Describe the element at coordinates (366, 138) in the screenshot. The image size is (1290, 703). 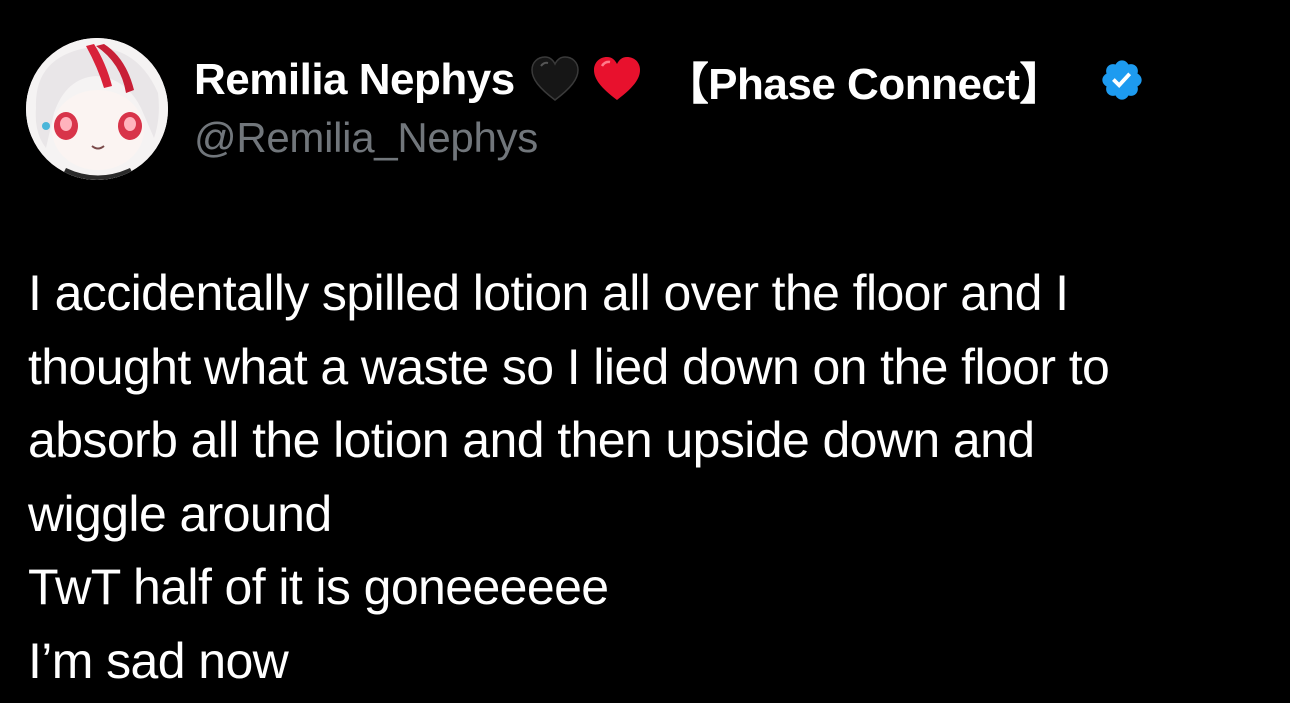
I see `author-handle: @Remilia_Nephys` at that location.